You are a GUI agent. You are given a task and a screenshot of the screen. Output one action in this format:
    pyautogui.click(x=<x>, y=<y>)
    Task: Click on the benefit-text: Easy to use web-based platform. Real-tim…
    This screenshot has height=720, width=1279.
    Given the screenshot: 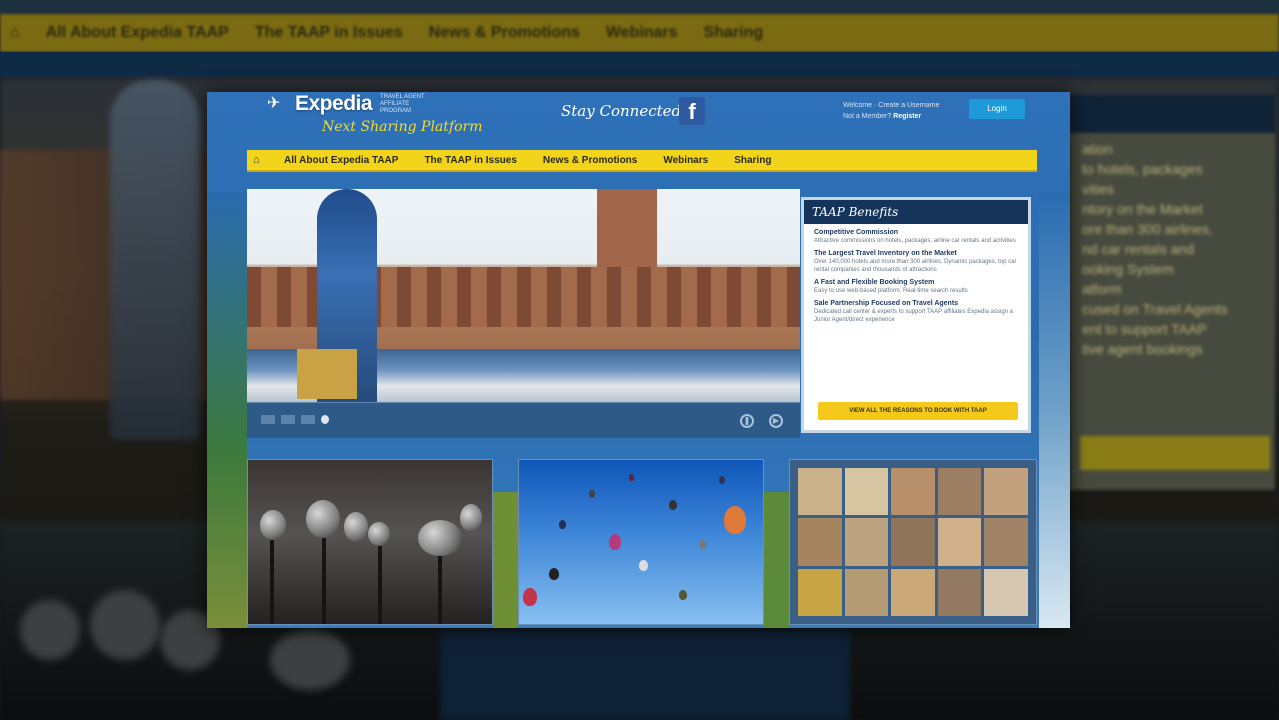 What is the action you would take?
    pyautogui.click(x=891, y=291)
    